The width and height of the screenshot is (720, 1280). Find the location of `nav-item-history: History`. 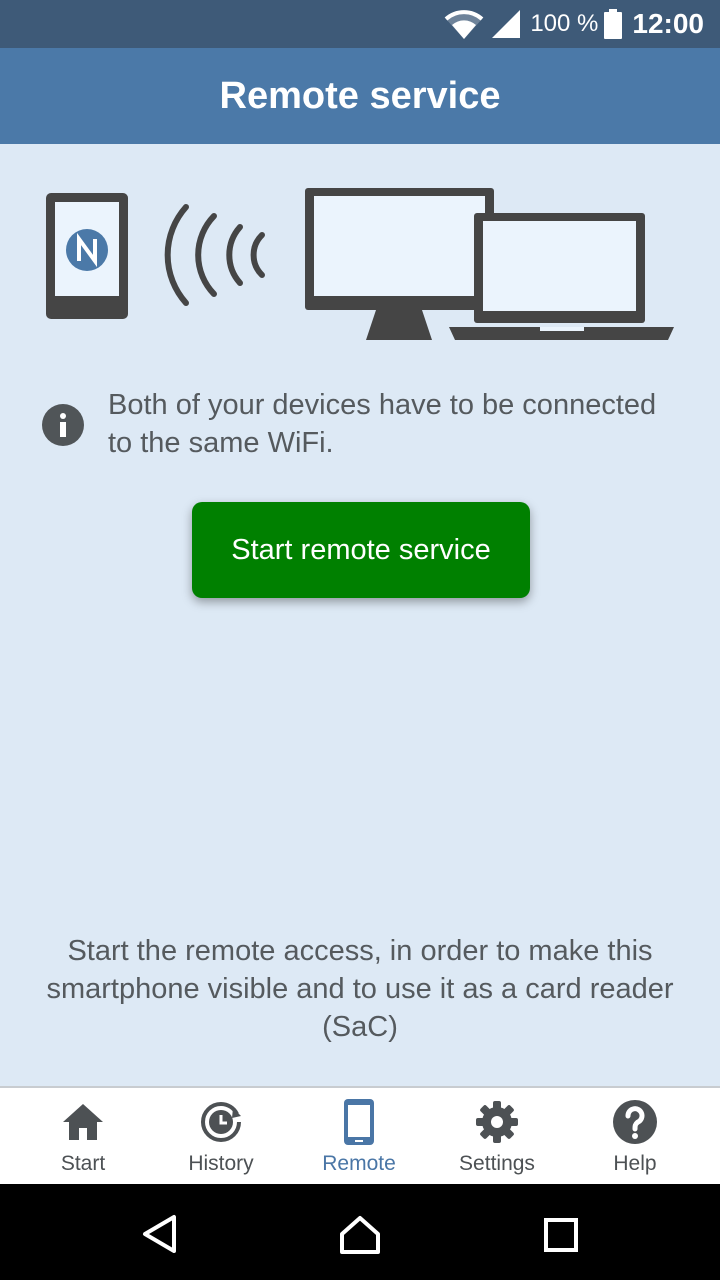

nav-item-history: History is located at coordinates (221, 1136).